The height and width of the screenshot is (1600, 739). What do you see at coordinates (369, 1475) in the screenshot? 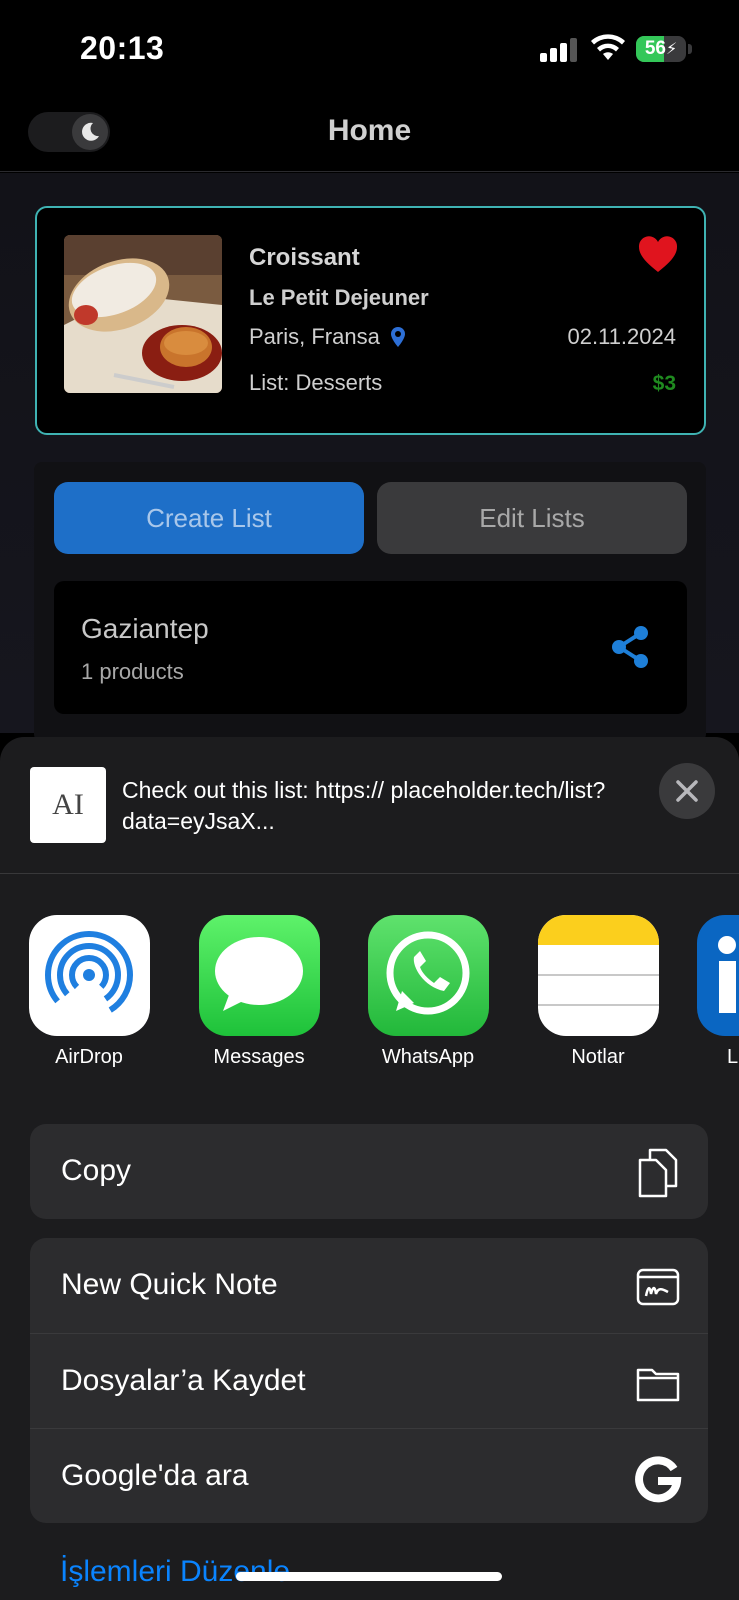
I see `google-search-action: Google'da ara` at bounding box center [369, 1475].